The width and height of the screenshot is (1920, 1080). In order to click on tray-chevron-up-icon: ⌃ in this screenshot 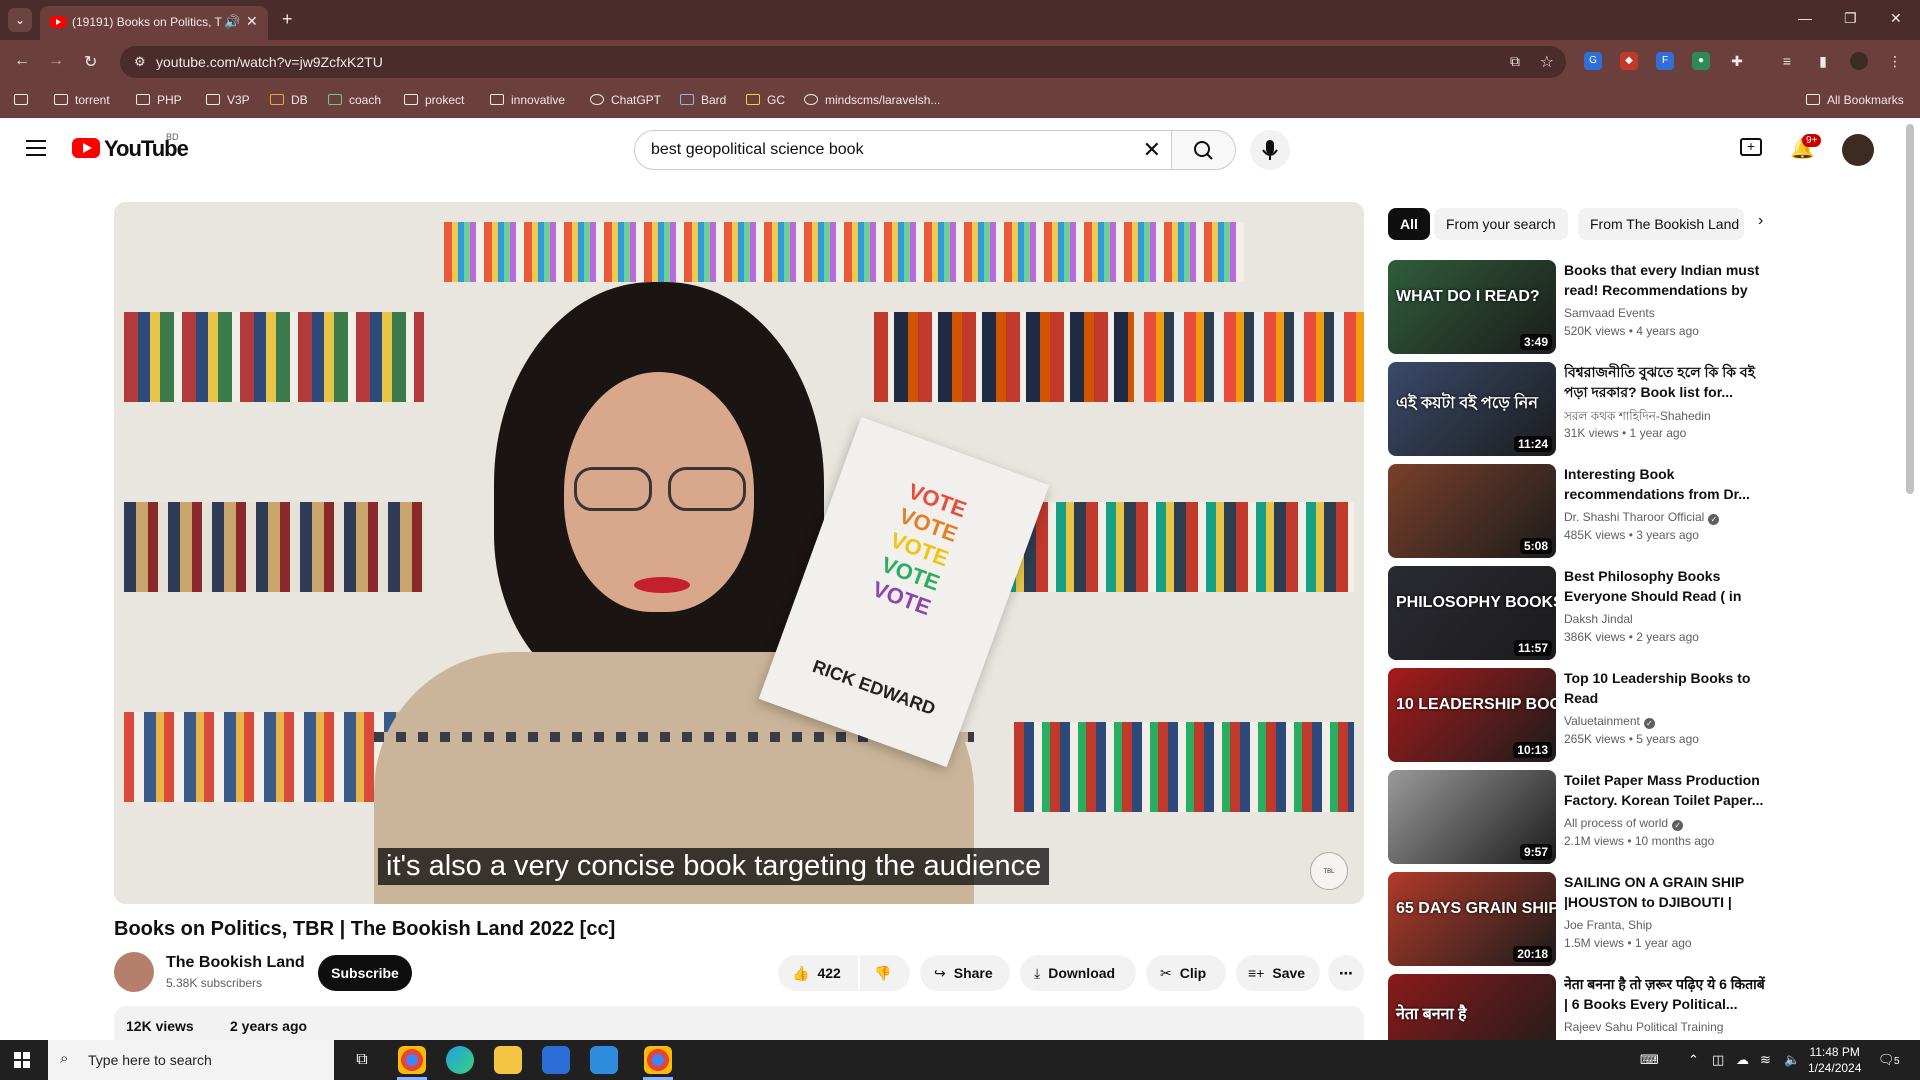, I will do `click(1693, 1060)`.